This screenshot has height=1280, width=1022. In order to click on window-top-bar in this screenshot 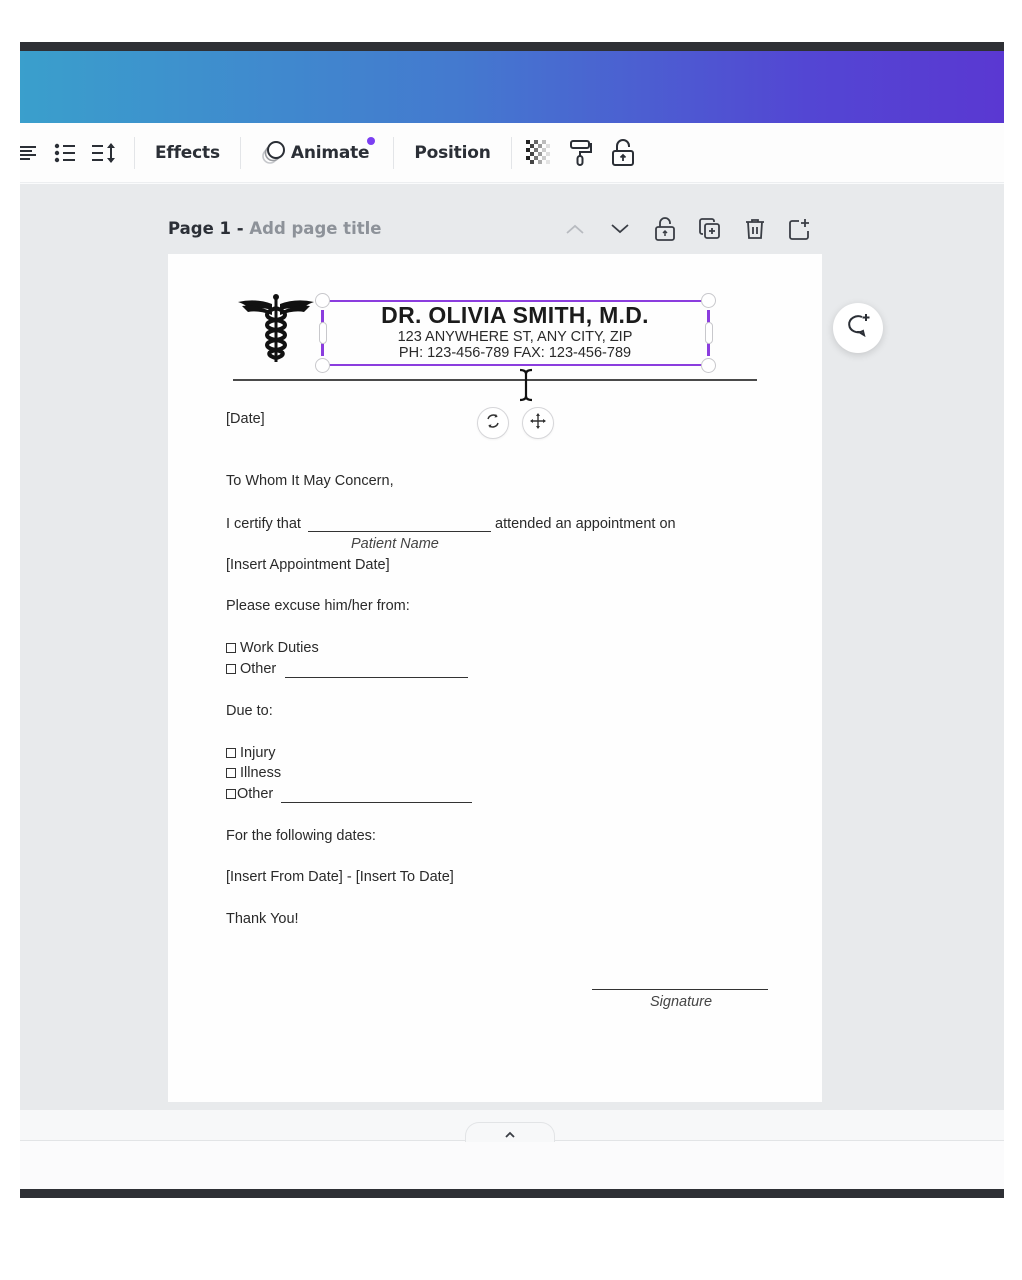, I will do `click(512, 46)`.